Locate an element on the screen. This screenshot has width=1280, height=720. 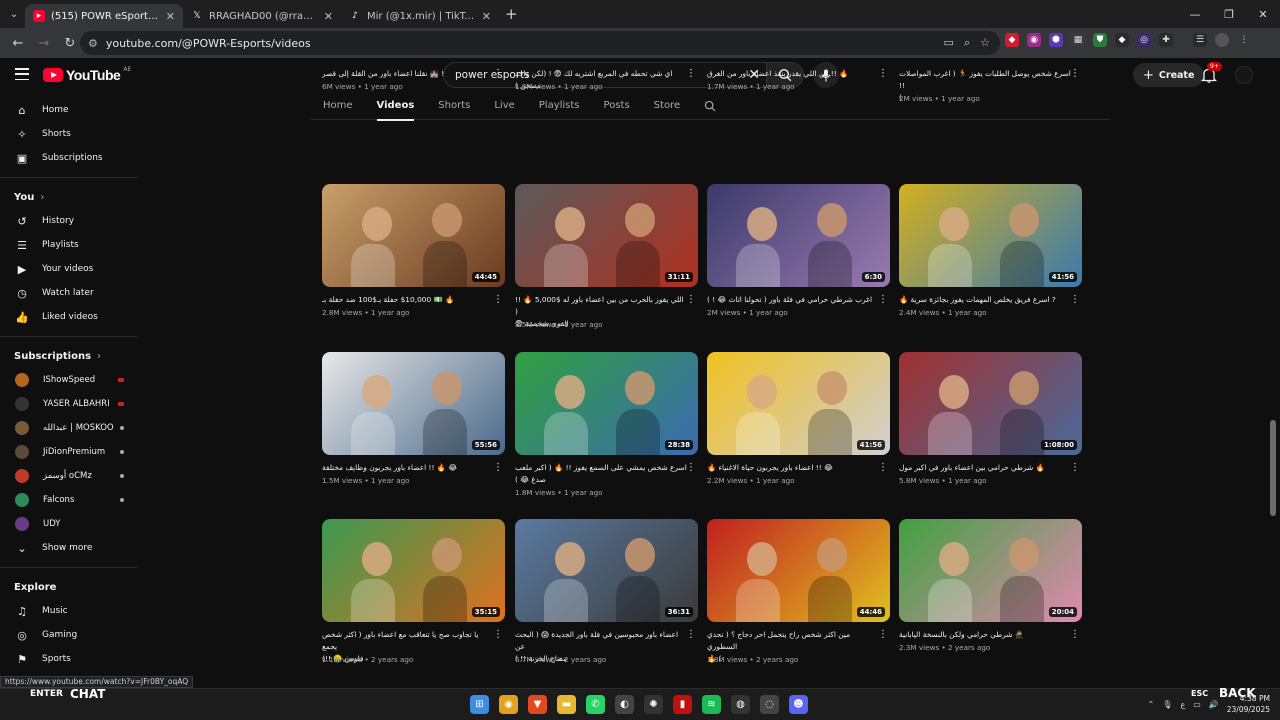
bookmark-star-icon: ☆ is located at coordinates (985, 43).